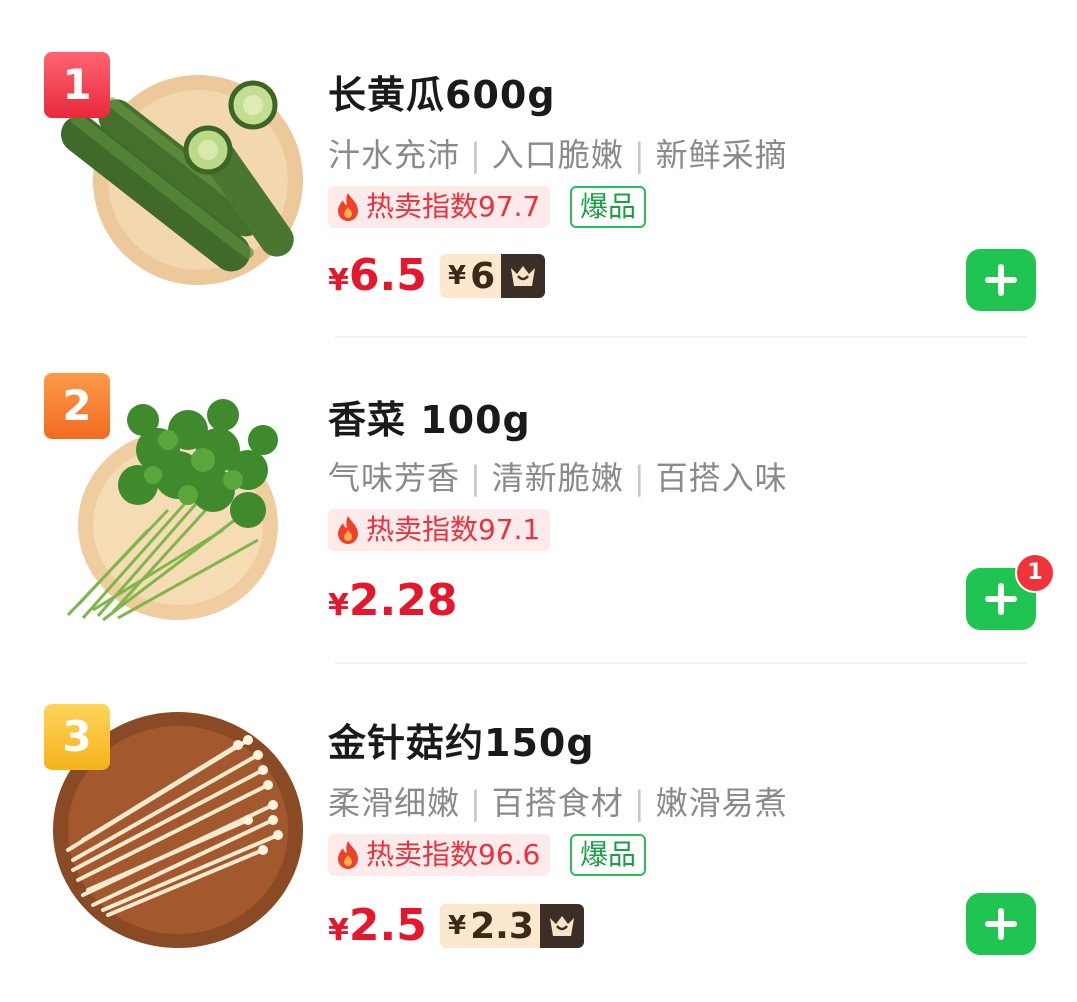 This screenshot has height=1002, width=1077. What do you see at coordinates (502, 926) in the screenshot?
I see `vip-price-value: 2.3` at bounding box center [502, 926].